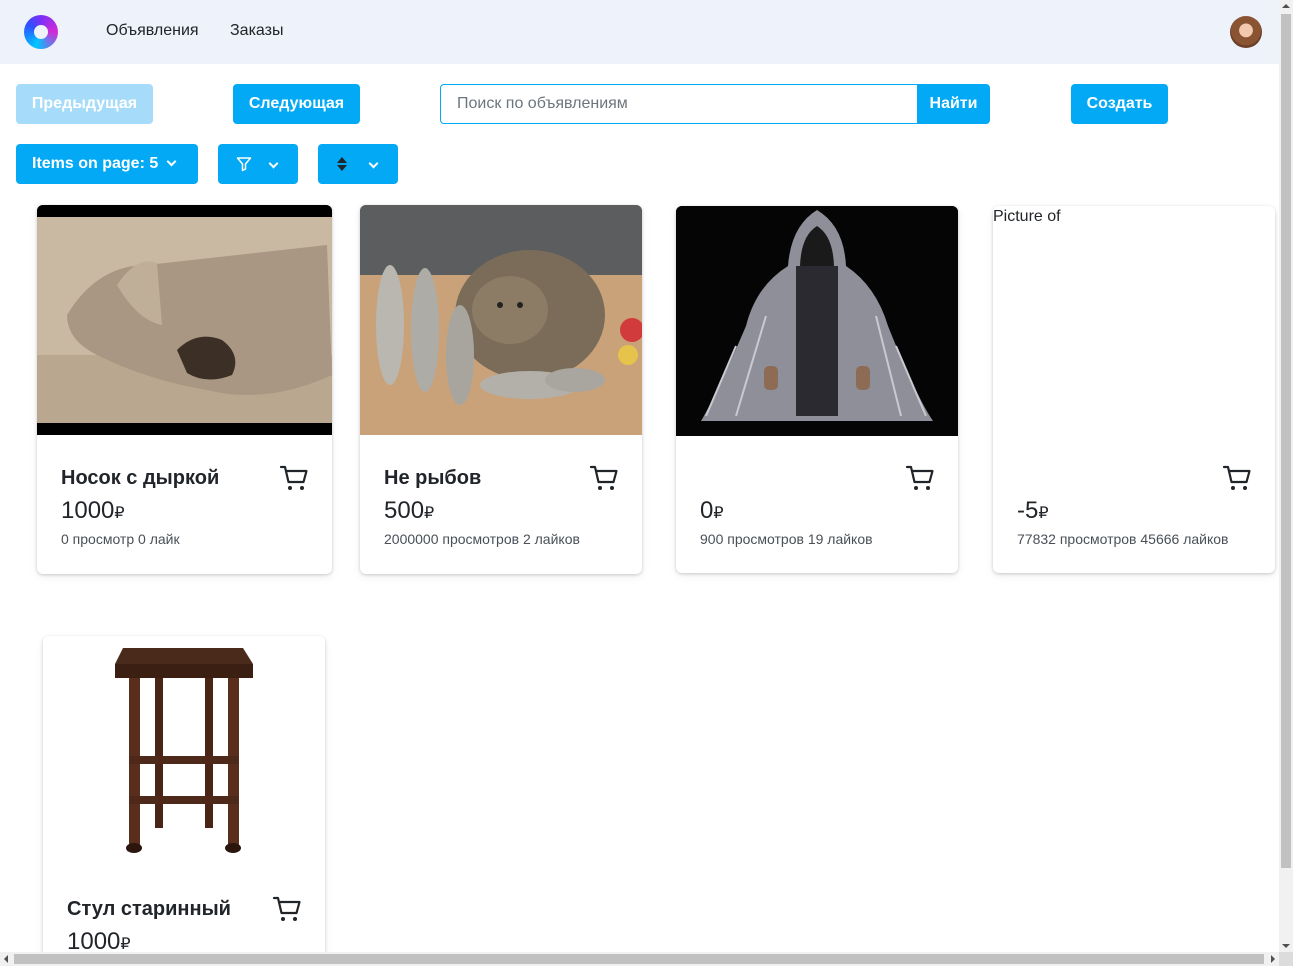 The width and height of the screenshot is (1293, 966). Describe the element at coordinates (149, 909) in the screenshot. I see `card-title: Стул старинный` at that location.